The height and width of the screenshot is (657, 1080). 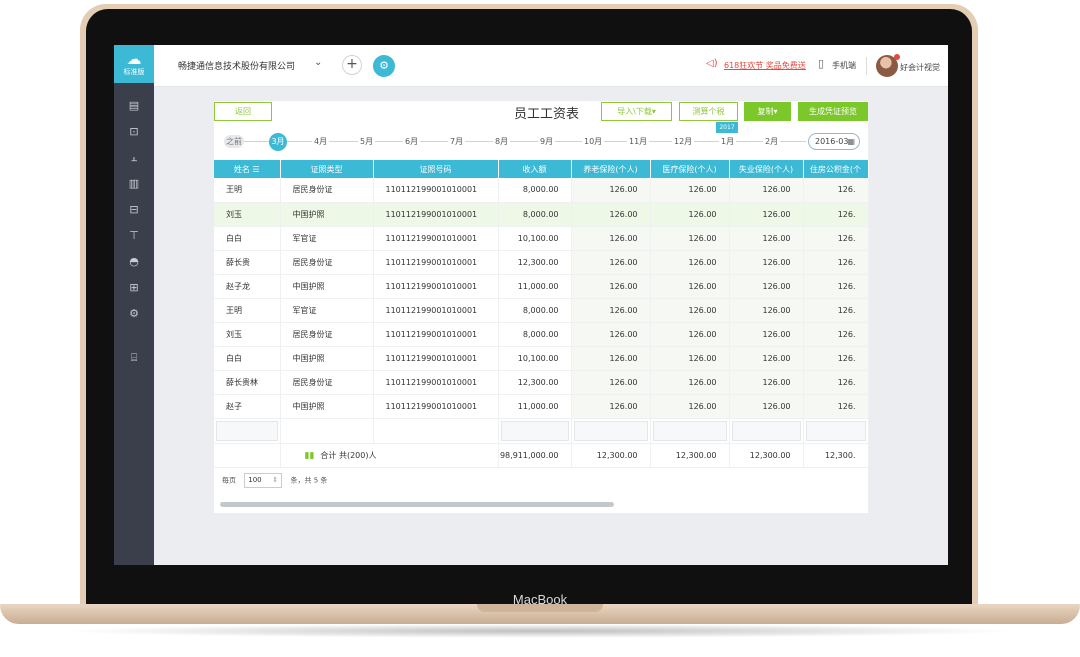 What do you see at coordinates (728, 141) in the screenshot?
I see `timeline-month: 1月` at bounding box center [728, 141].